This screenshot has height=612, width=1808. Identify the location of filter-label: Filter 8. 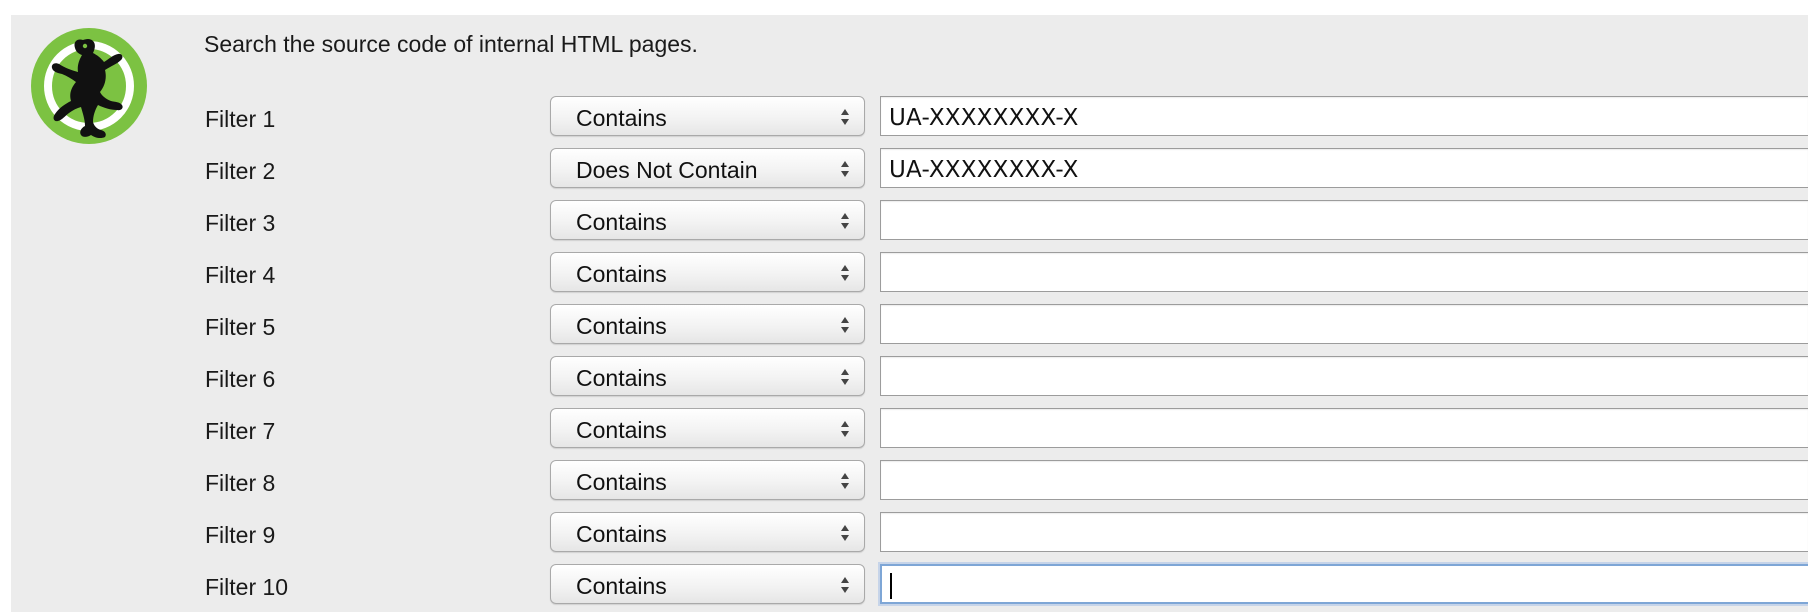
(240, 483).